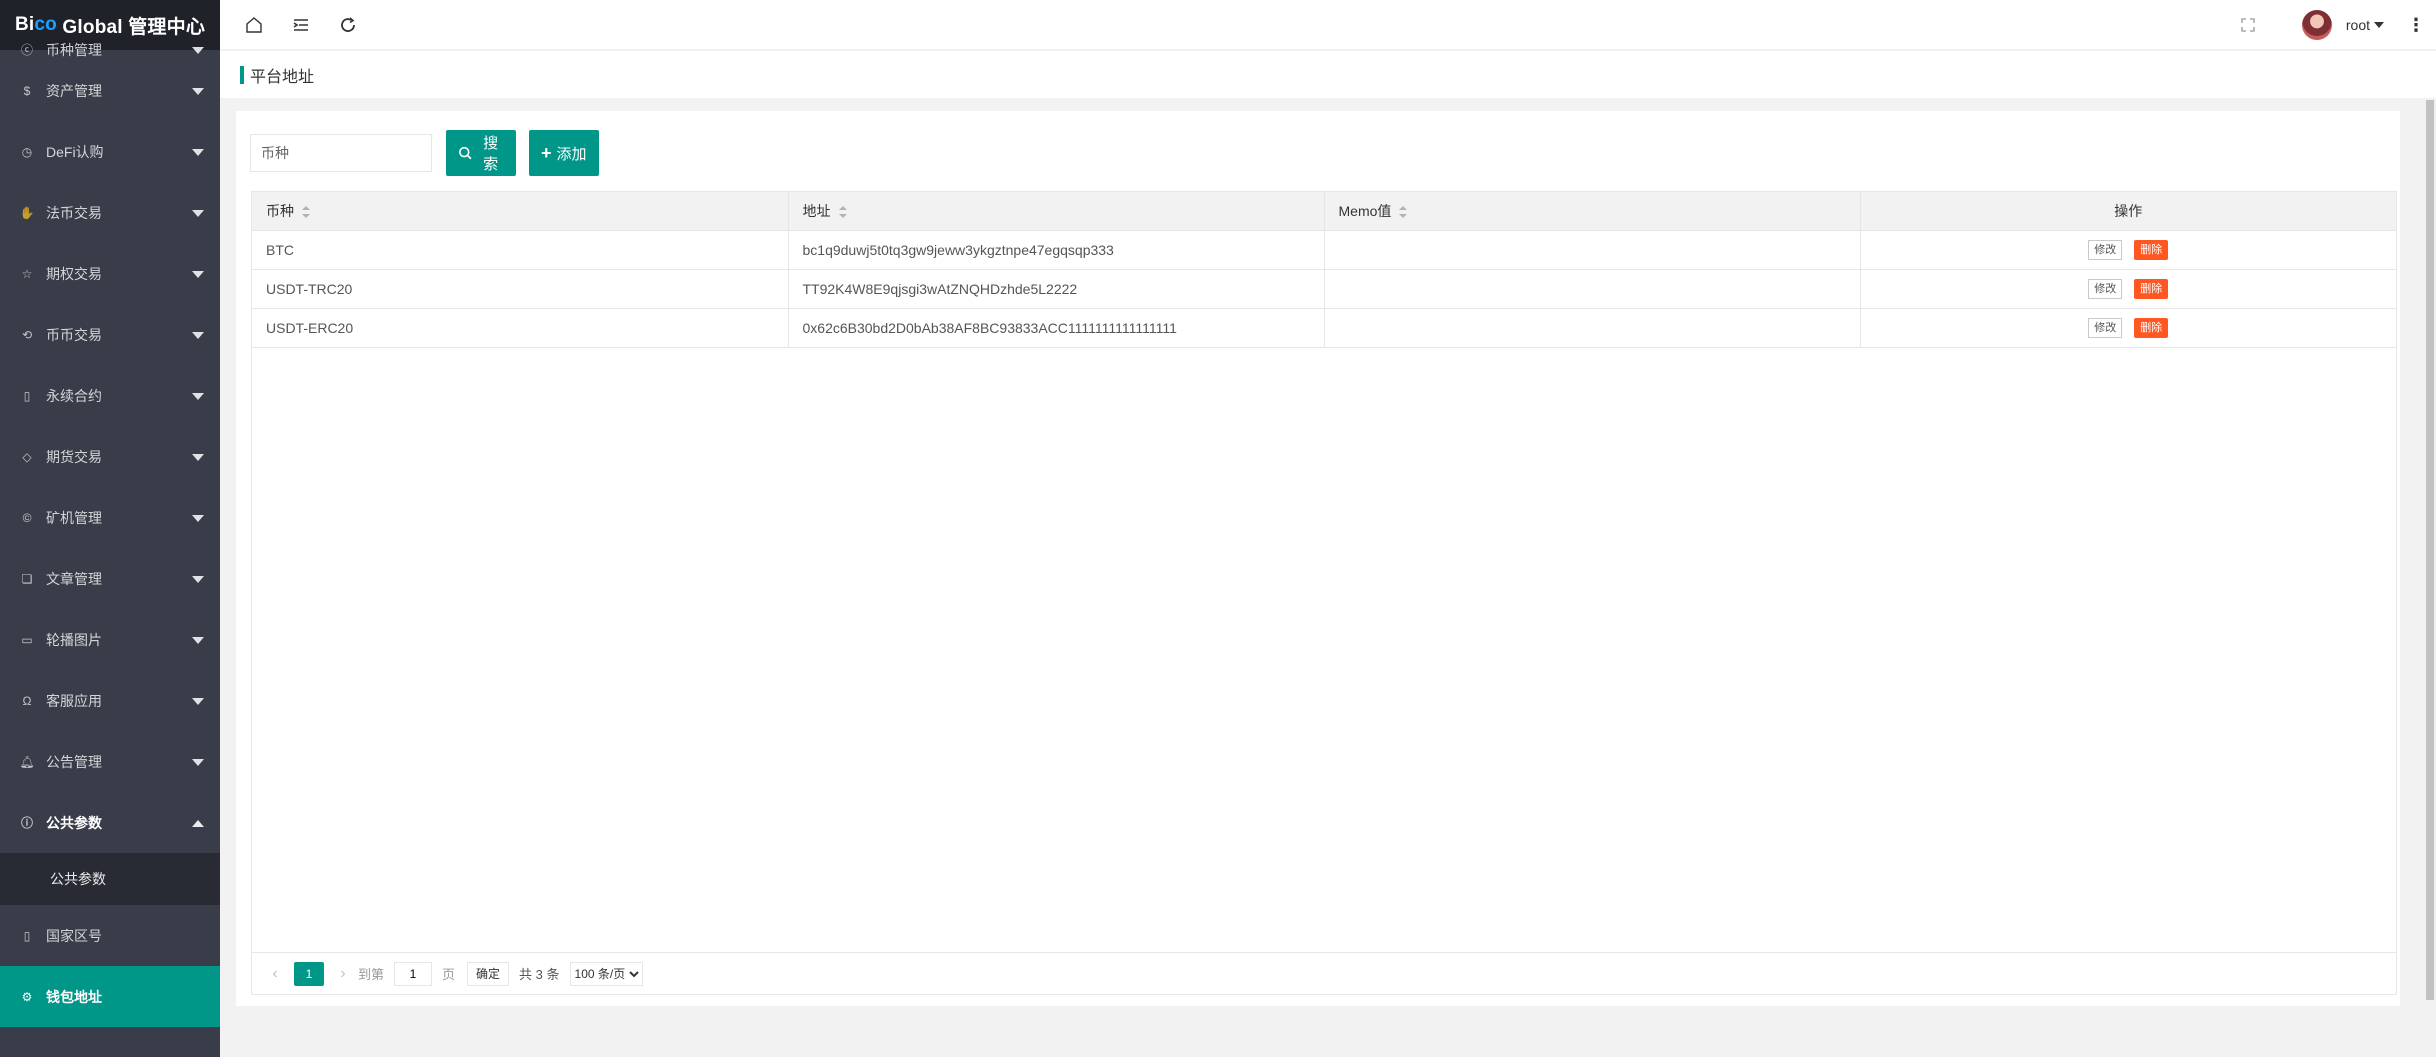  I want to click on sidebar-item-coin-management: ⓒ 币种管理, so click(110, 49).